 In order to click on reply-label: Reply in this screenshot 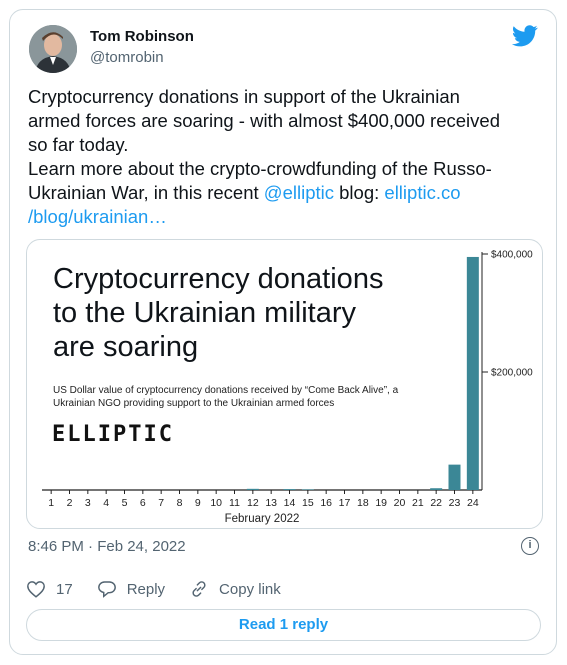, I will do `click(146, 589)`.